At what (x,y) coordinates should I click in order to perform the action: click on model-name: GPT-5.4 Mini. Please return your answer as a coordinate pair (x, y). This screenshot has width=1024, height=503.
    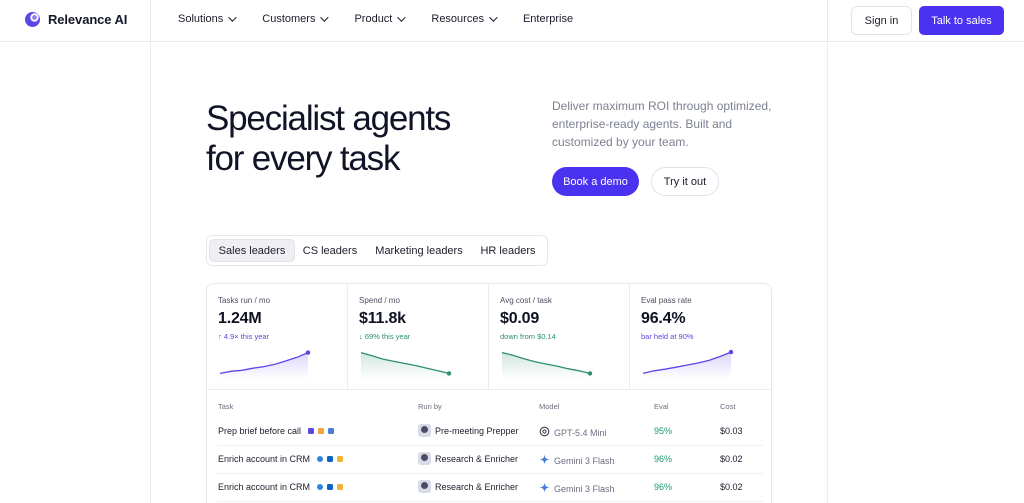
    Looking at the image, I should click on (580, 432).